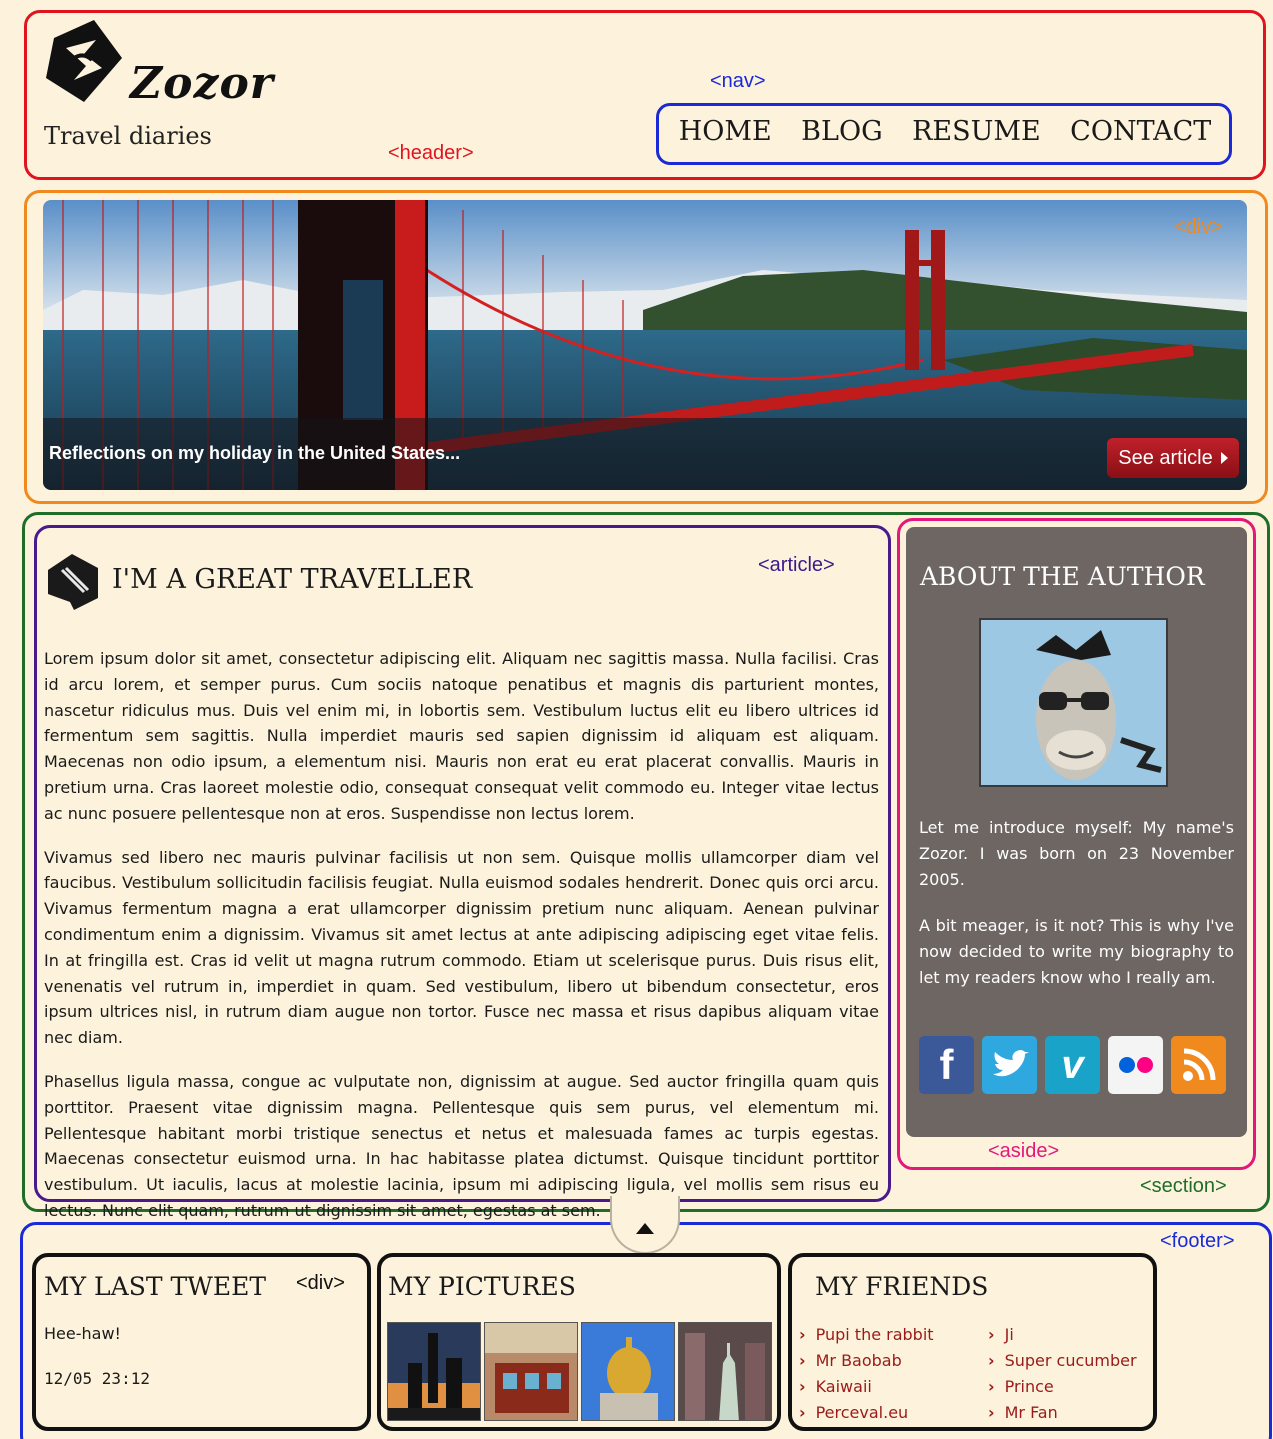 This screenshot has width=1273, height=1439. Describe the element at coordinates (796, 565) in the screenshot. I see `article-annotation: <article>` at that location.